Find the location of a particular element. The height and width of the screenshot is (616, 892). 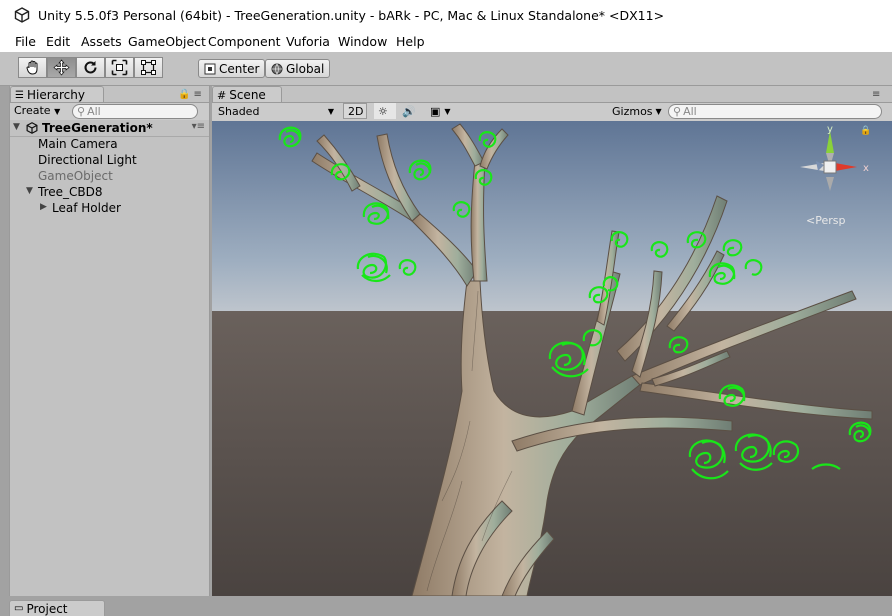

shading-mode-label: Shaded is located at coordinates (239, 111).